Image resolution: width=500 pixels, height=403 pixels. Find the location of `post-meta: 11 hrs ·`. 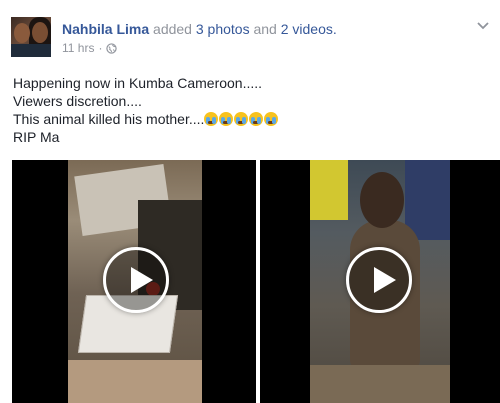

post-meta: 11 hrs · is located at coordinates (90, 48).